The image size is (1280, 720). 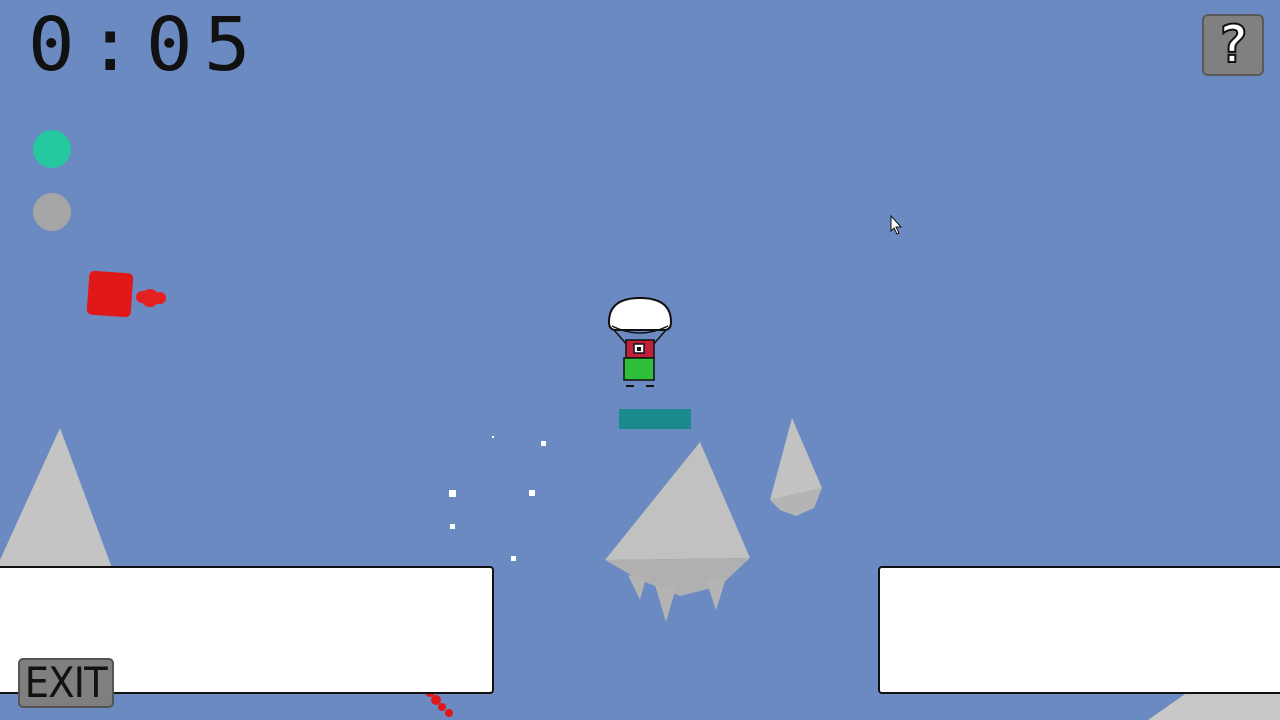 I want to click on red-cube-enemy, so click(x=126, y=294).